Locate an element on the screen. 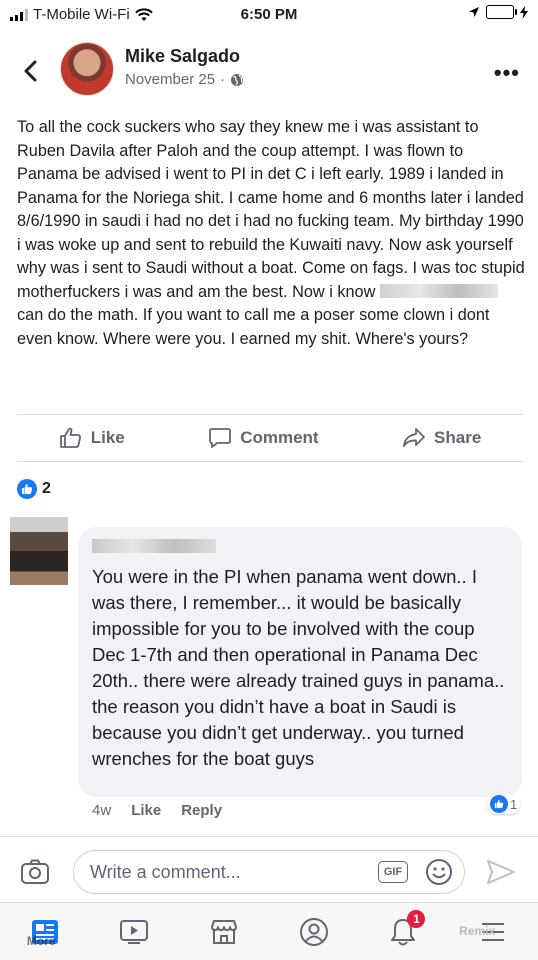 The height and width of the screenshot is (960, 538). status-right is located at coordinates (498, 12).